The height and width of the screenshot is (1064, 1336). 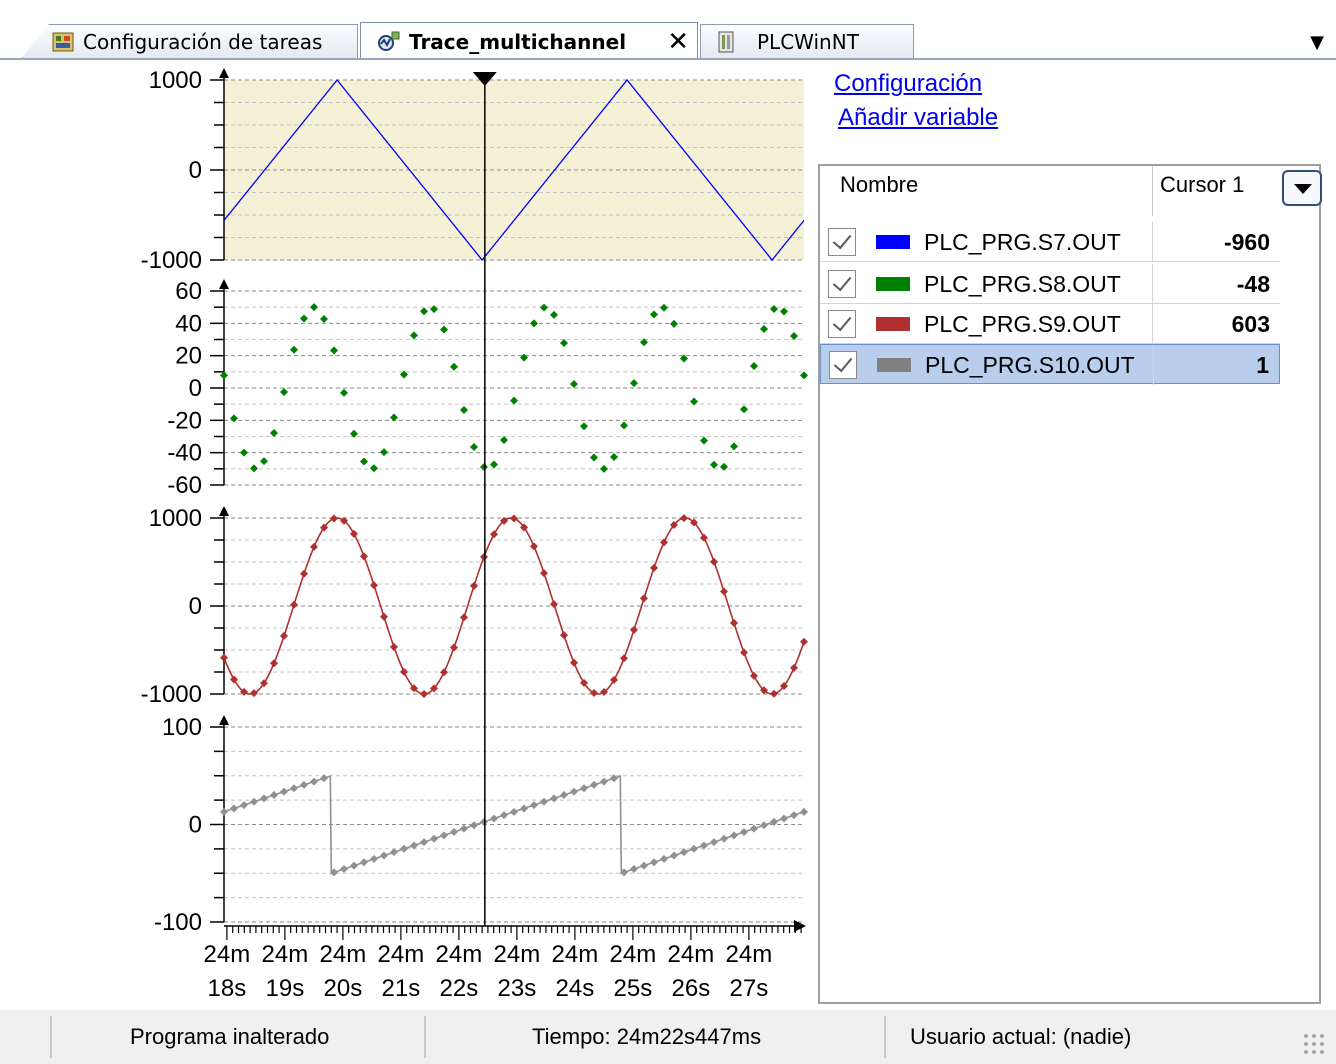 I want to click on variable-row: PLC_PRG.S7.OUT -960, so click(x=1050, y=242).